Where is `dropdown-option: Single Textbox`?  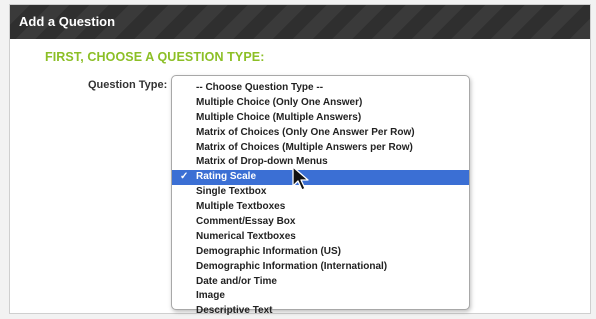
dropdown-option: Single Textbox is located at coordinates (320, 192).